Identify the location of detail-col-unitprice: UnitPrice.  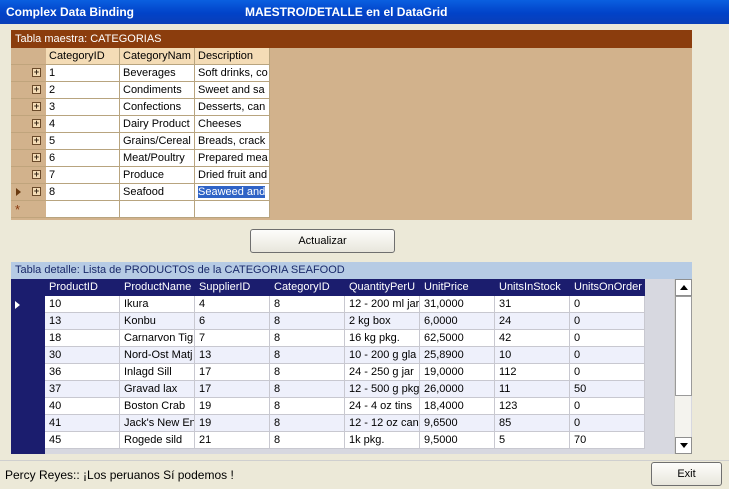
(457, 287).